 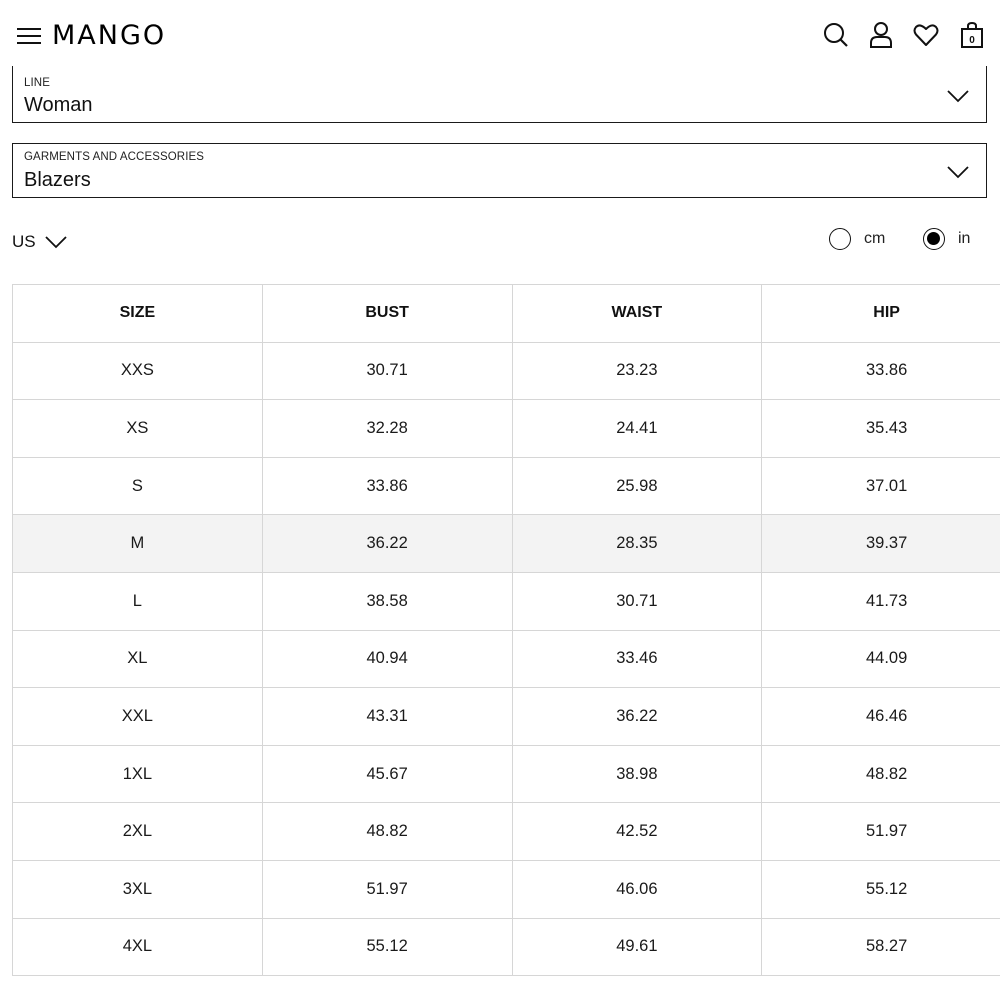 I want to click on cell-size: S, so click(x=137, y=486).